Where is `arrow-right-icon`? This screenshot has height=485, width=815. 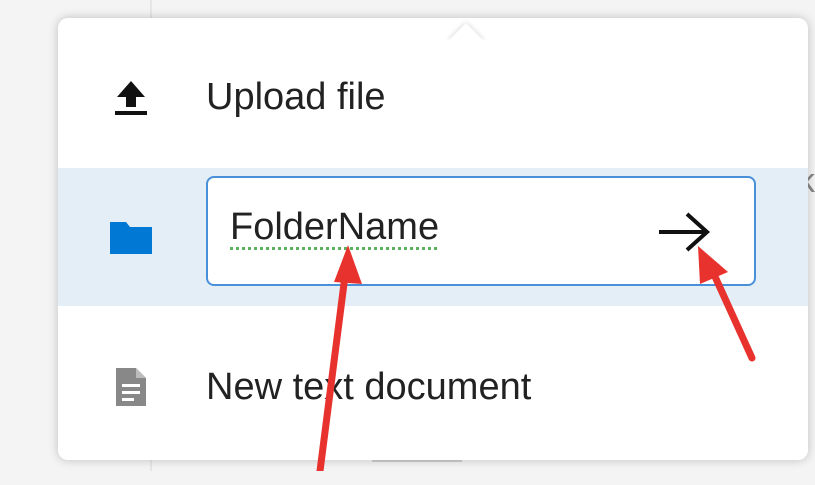 arrow-right-icon is located at coordinates (685, 232).